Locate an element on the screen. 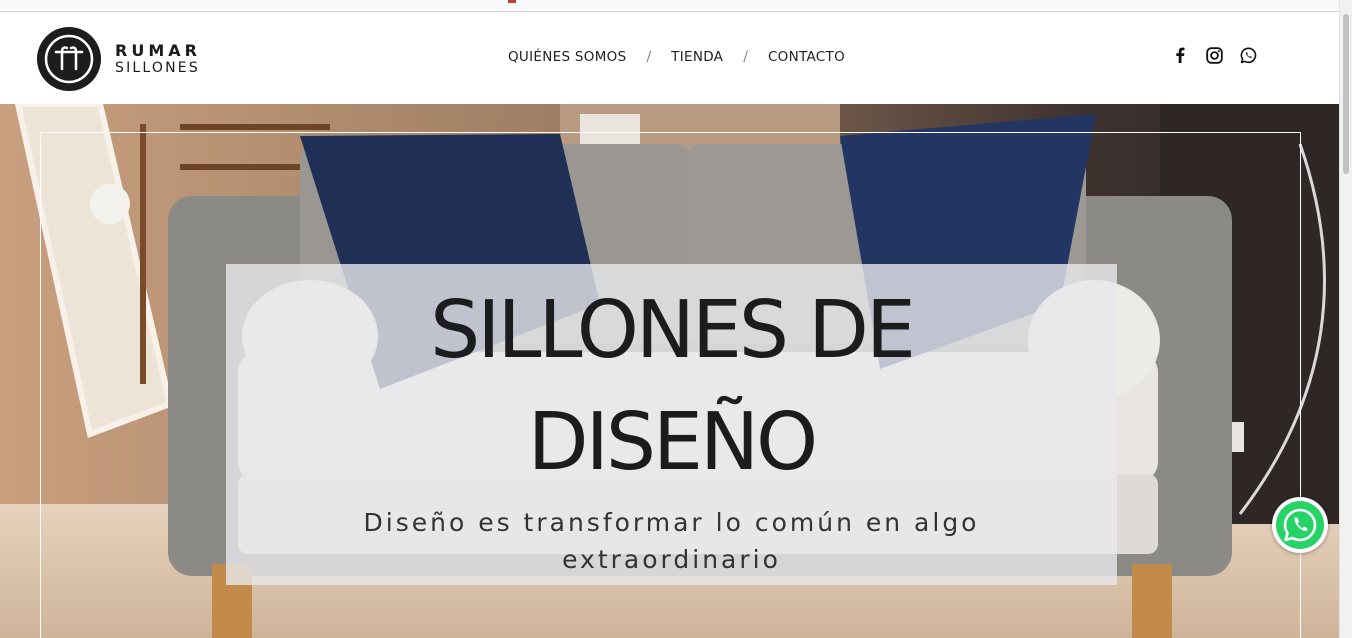 The width and height of the screenshot is (1352, 638). logo: RUMAR SILLONES is located at coordinates (119, 59).